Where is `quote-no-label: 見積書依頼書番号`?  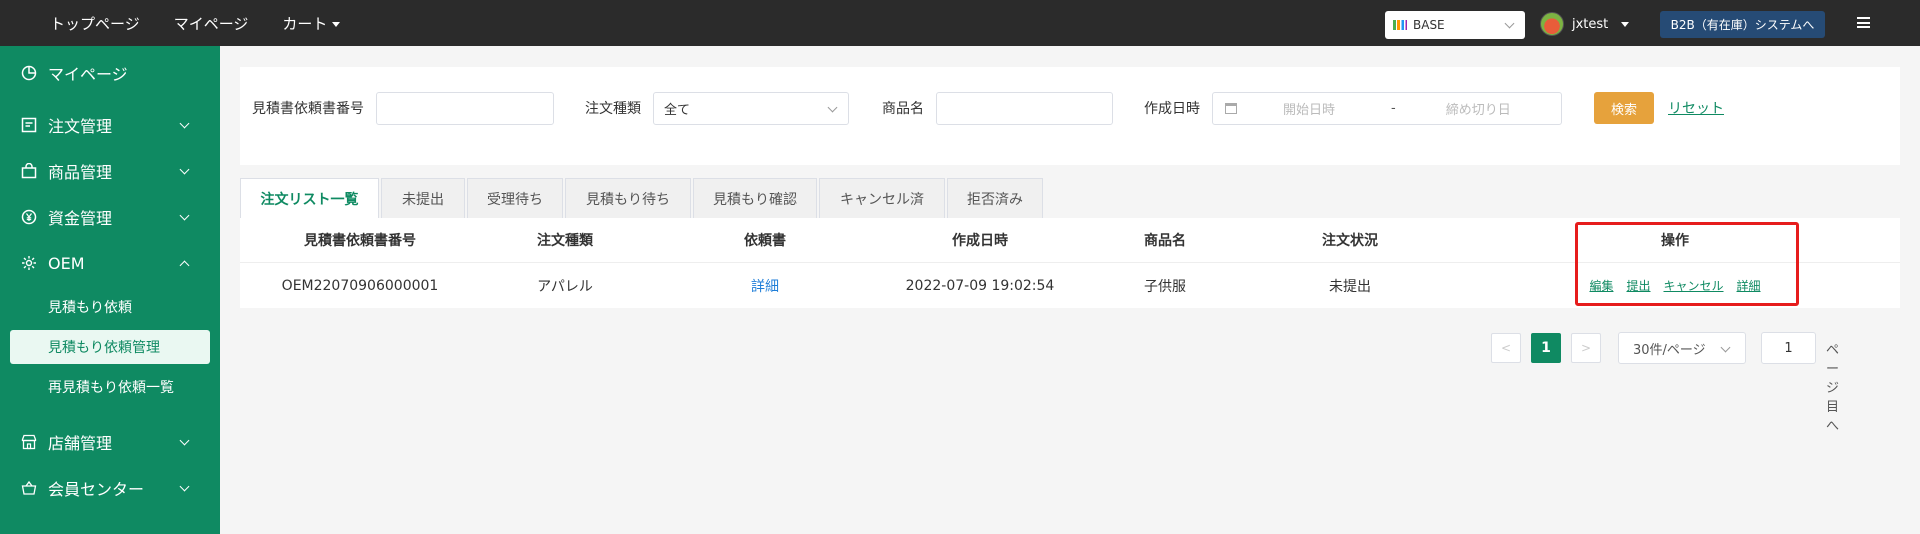 quote-no-label: 見積書依頼書番号 is located at coordinates (308, 109).